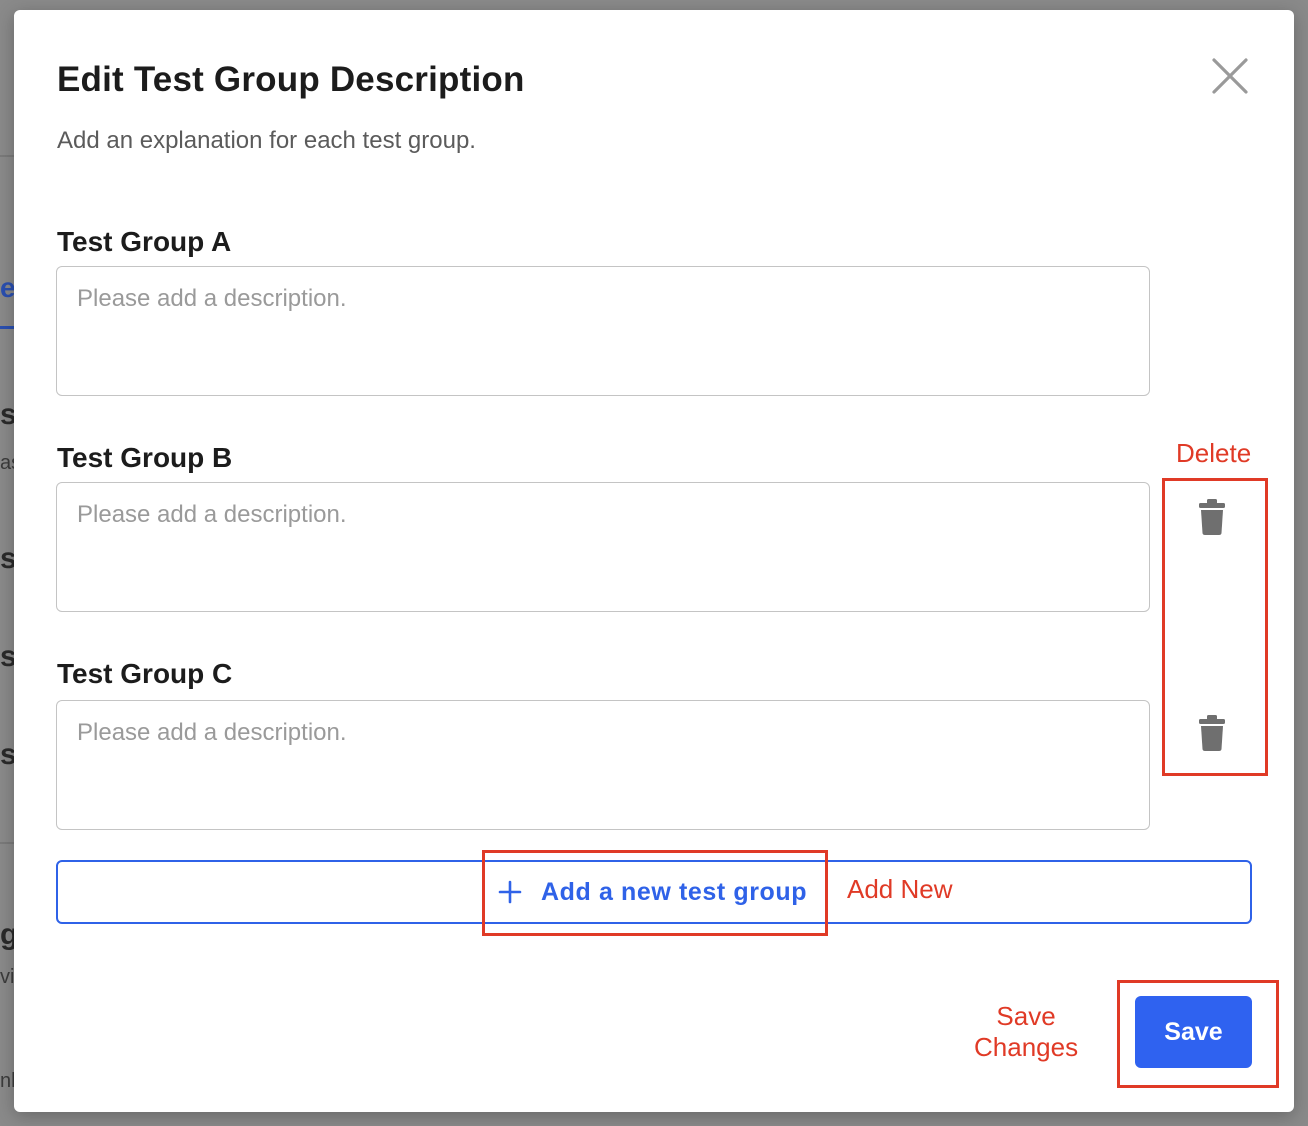  I want to click on test-group-a-label: Test Group A, so click(144, 241).